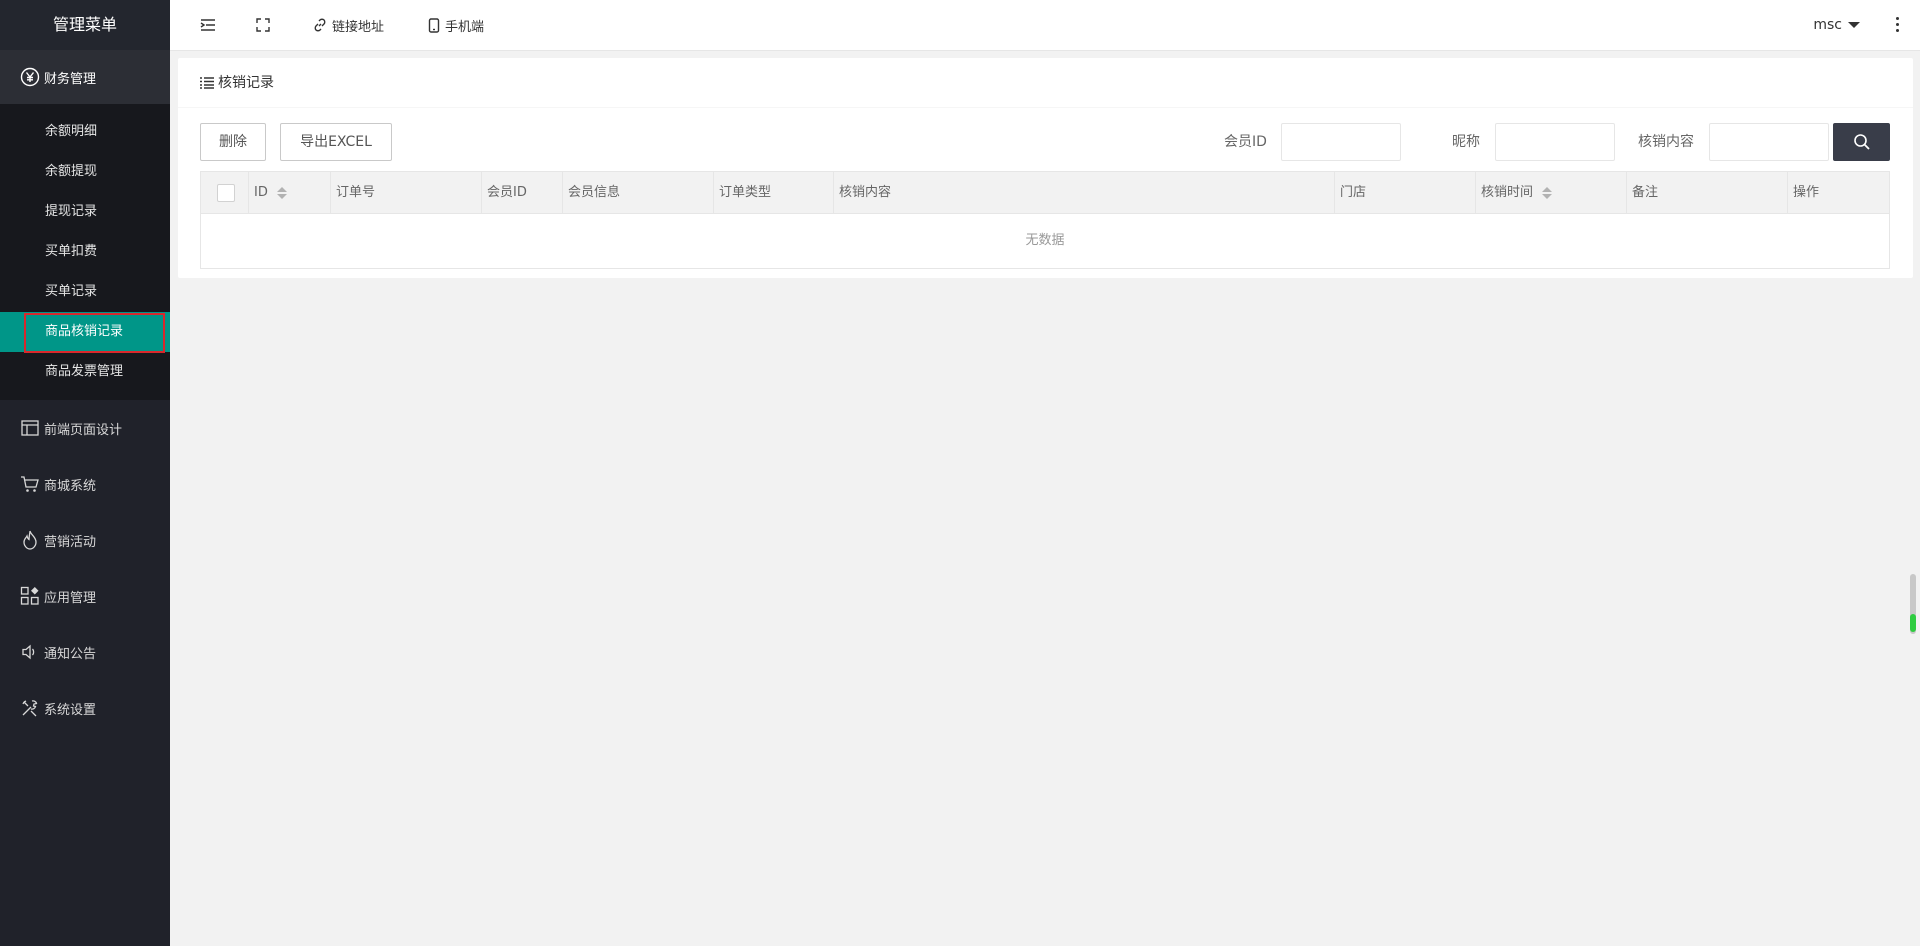 The width and height of the screenshot is (1920, 946). I want to click on select-all-checkbox, so click(226, 193).